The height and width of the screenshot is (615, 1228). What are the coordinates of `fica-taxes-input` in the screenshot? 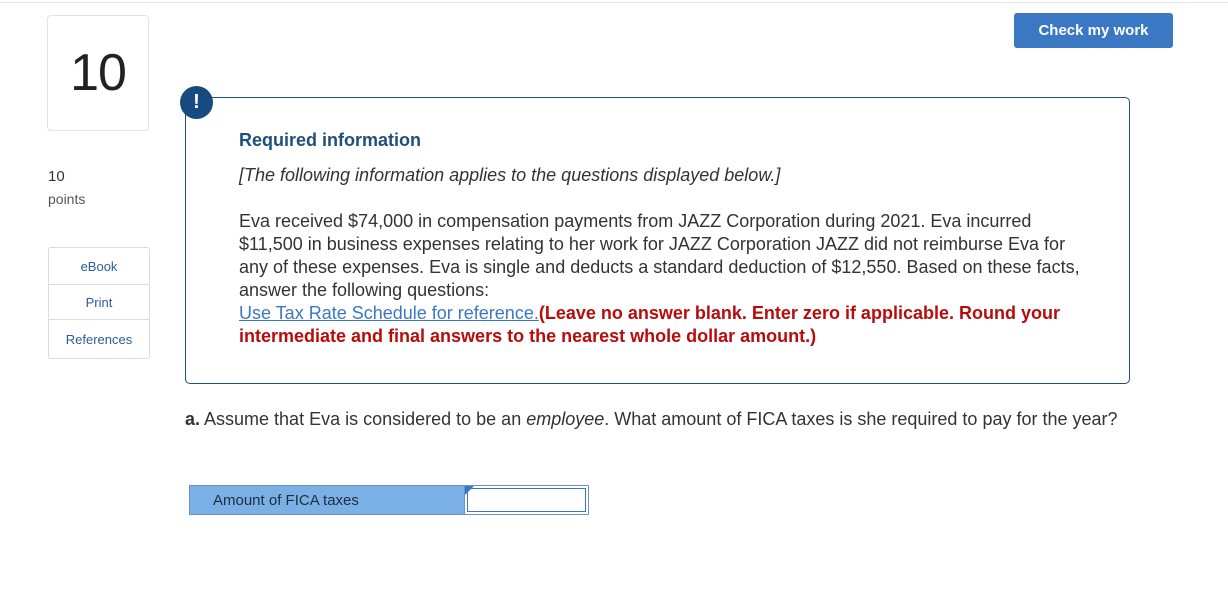 It's located at (526, 500).